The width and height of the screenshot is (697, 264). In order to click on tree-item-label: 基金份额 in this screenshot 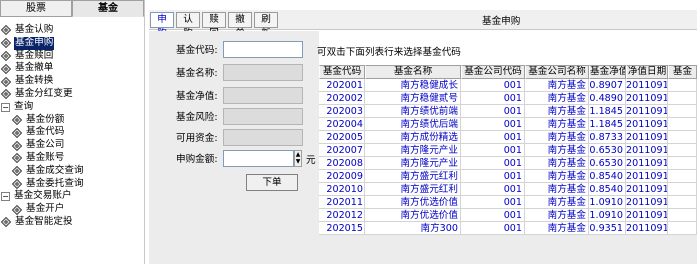, I will do `click(45, 119)`.